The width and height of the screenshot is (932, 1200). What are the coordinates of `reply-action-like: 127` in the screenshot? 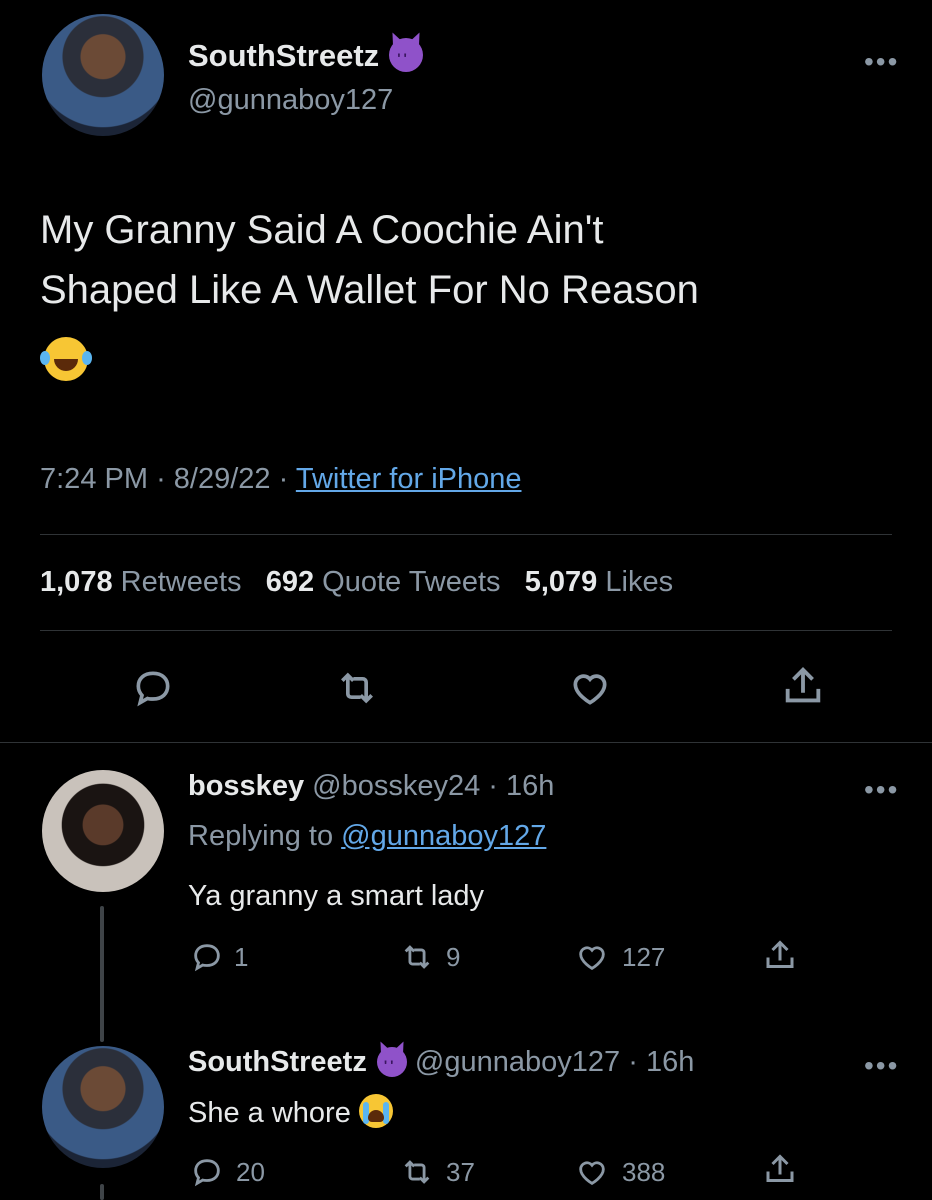 It's located at (619, 957).